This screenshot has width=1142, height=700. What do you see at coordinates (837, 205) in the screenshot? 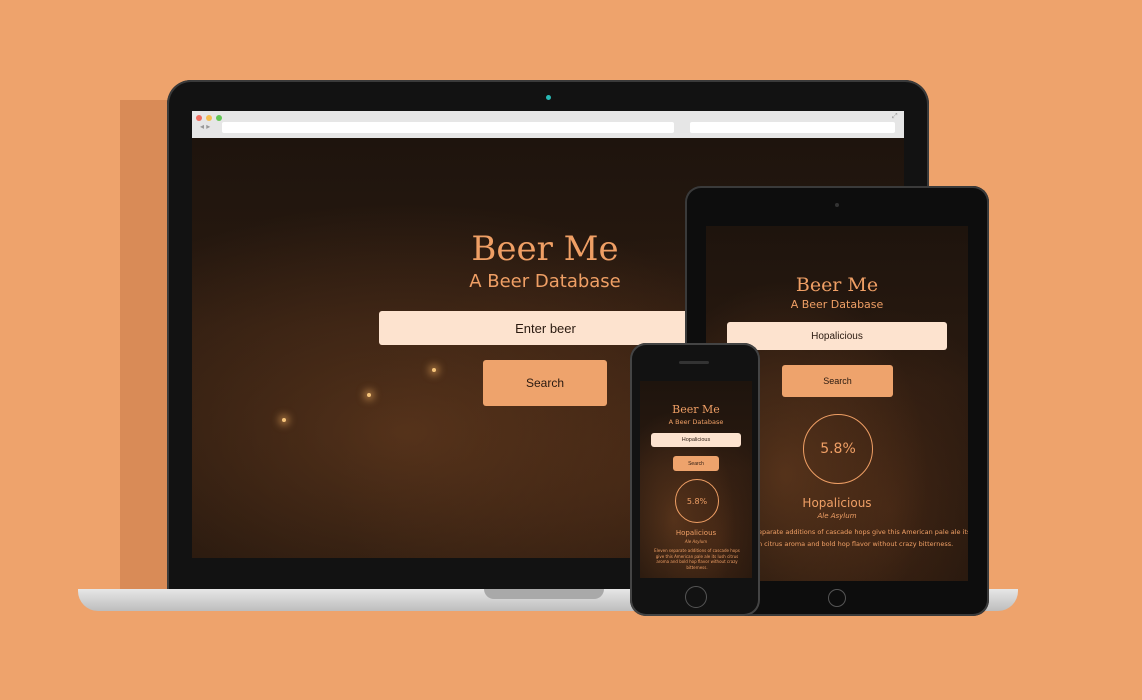
I see `tablet-camera` at bounding box center [837, 205].